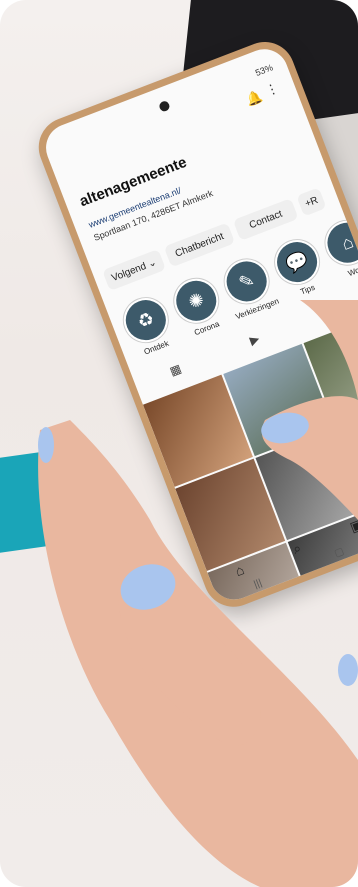 The image size is (358, 887). What do you see at coordinates (309, 458) in the screenshot?
I see `pointing-hand` at bounding box center [309, 458].